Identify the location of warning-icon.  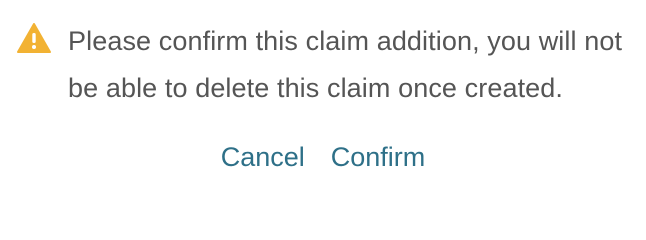
(34, 38).